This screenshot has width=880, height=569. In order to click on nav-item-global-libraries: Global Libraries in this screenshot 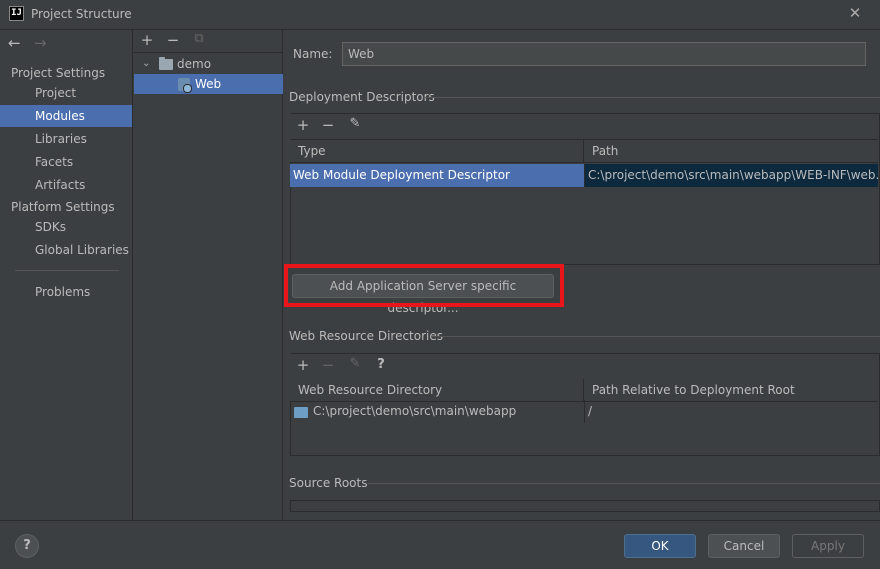, I will do `click(66, 250)`.